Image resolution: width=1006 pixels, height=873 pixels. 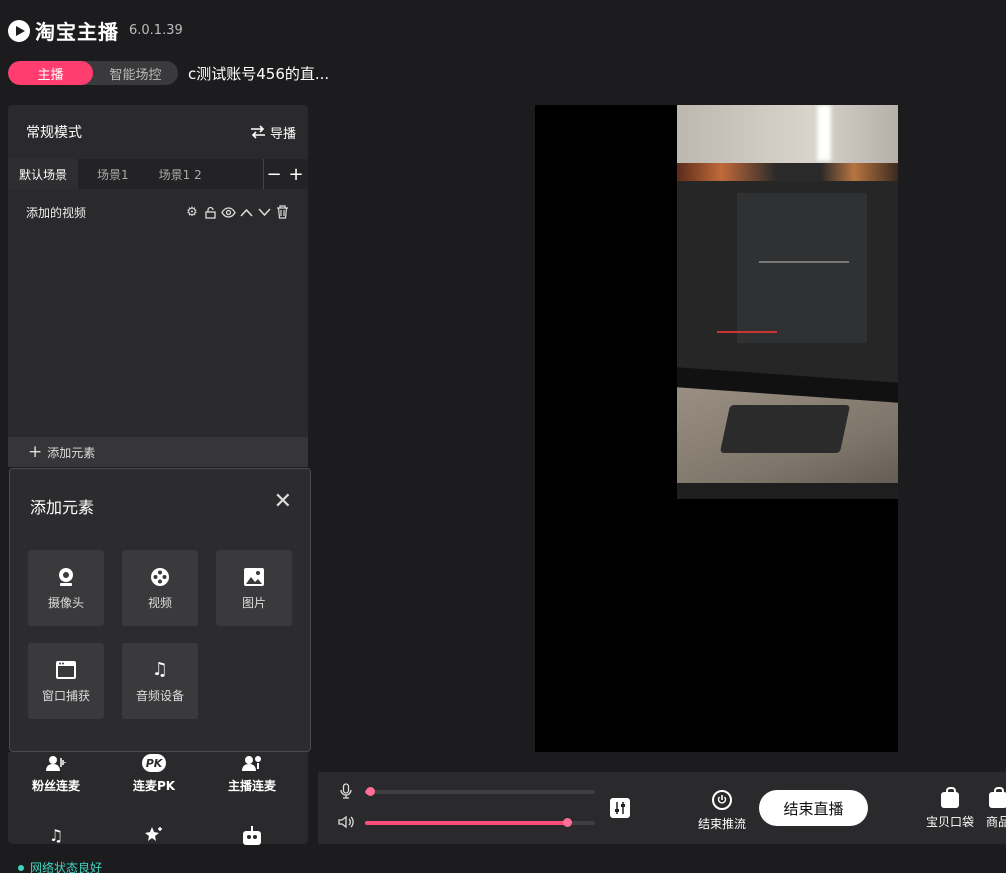 I want to click on pk-badge: PK, so click(x=154, y=763).